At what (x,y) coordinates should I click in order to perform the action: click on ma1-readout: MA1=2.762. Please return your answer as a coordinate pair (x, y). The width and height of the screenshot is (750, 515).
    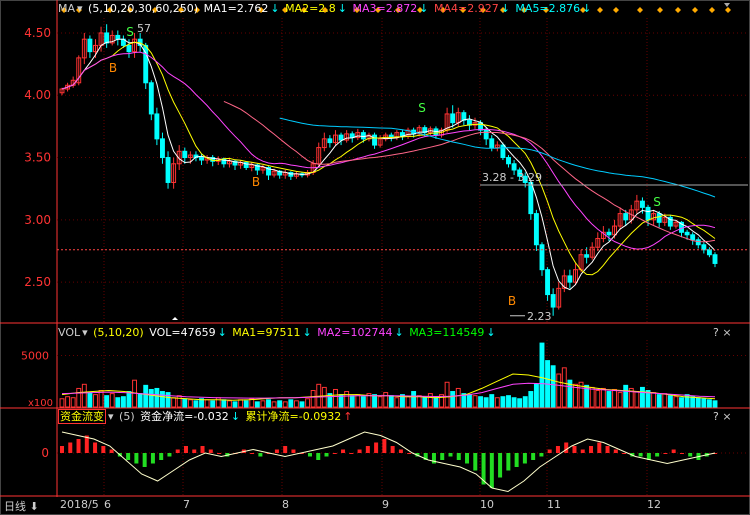
    Looking at the image, I should click on (236, 8).